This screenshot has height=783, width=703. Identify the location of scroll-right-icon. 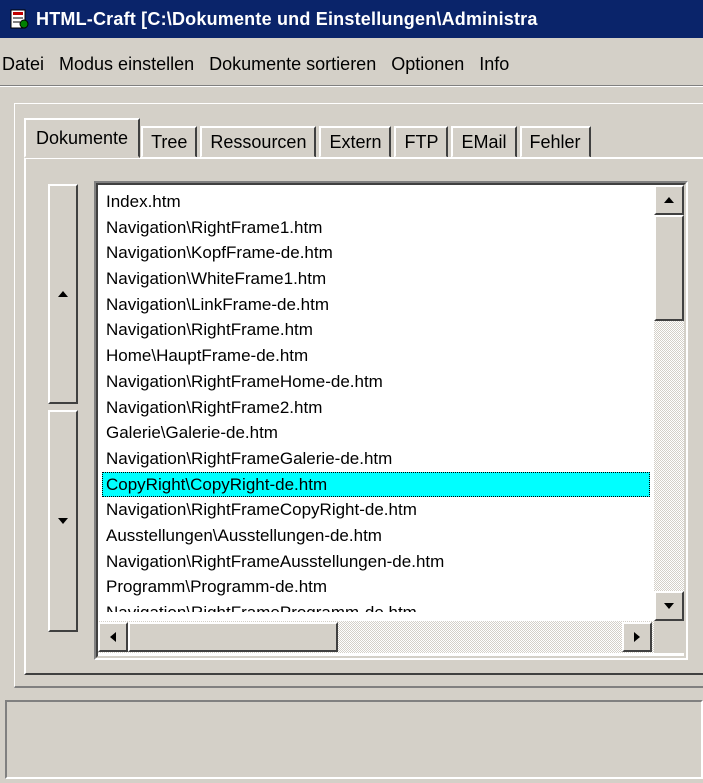
(637, 637).